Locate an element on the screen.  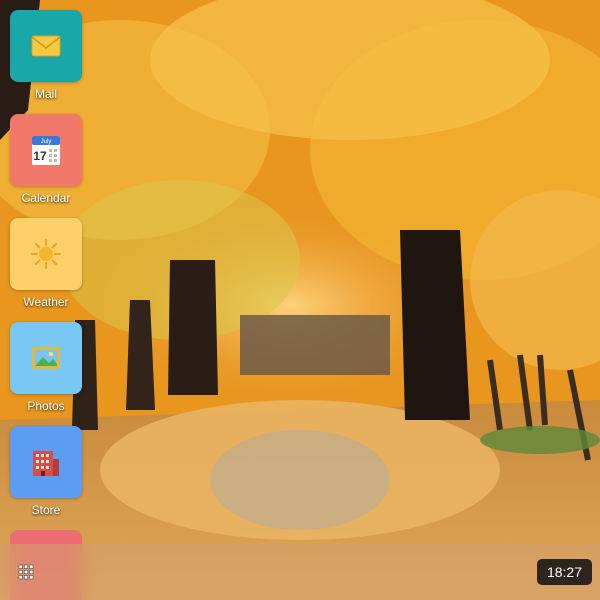
app-weather-tile is located at coordinates (46, 254).